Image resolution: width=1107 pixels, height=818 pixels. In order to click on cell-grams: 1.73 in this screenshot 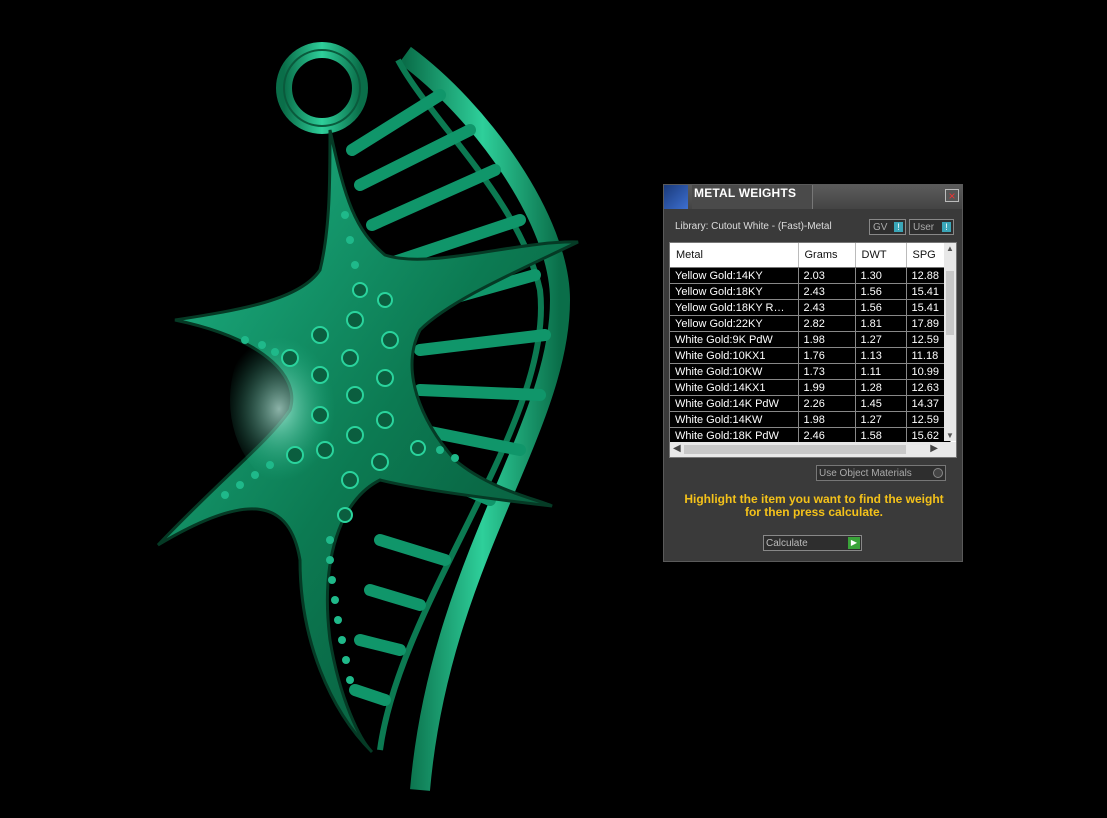, I will do `click(827, 371)`.